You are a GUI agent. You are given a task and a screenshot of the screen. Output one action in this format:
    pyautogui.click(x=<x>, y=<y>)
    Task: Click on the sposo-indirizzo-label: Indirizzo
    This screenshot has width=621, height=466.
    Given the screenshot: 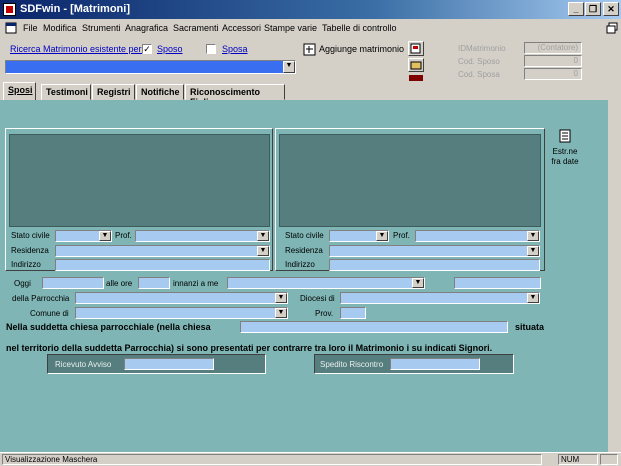 What is the action you would take?
    pyautogui.click(x=26, y=264)
    